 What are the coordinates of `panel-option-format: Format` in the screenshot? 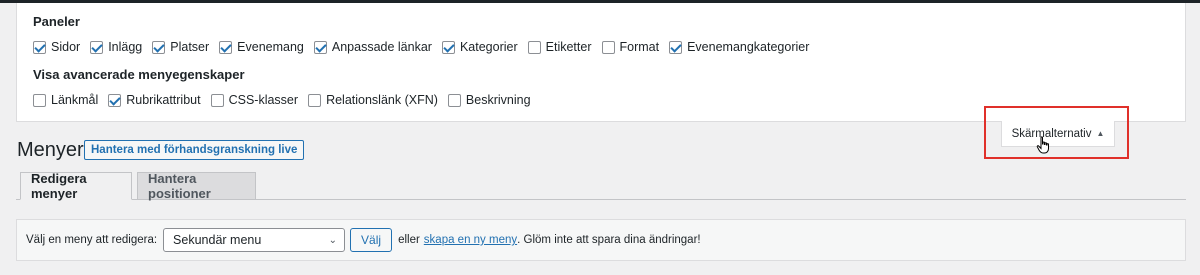 It's located at (630, 47).